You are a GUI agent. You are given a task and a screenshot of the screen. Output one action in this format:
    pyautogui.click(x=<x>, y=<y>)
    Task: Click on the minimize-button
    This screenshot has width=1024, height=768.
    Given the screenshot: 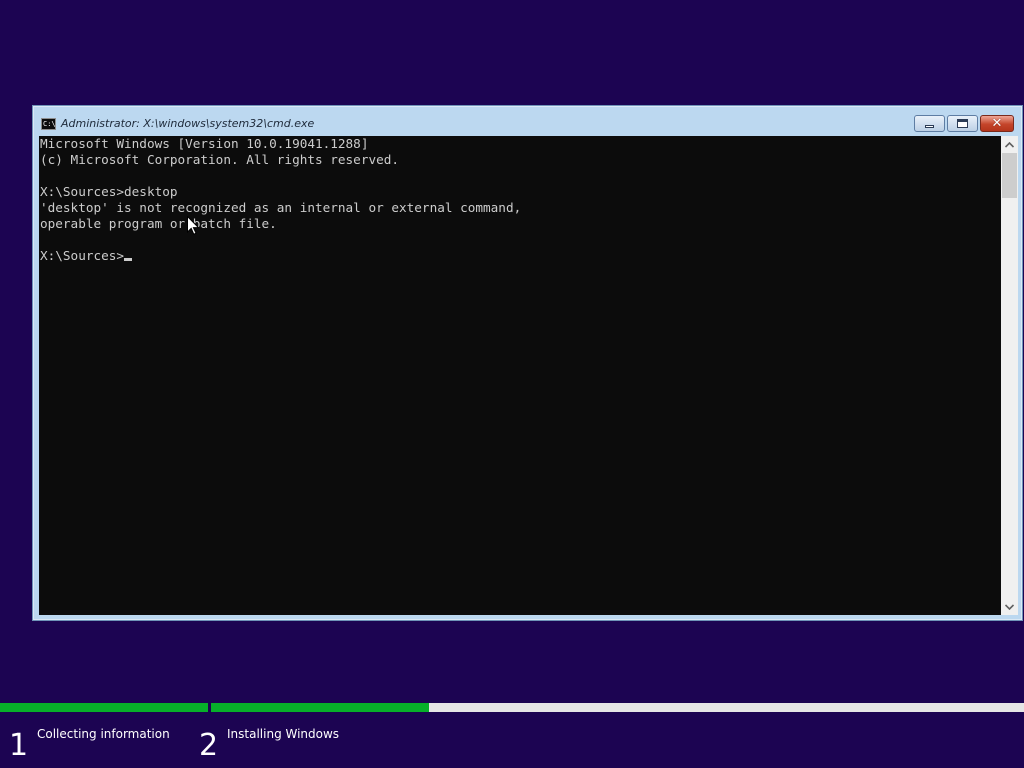 What is the action you would take?
    pyautogui.click(x=929, y=123)
    